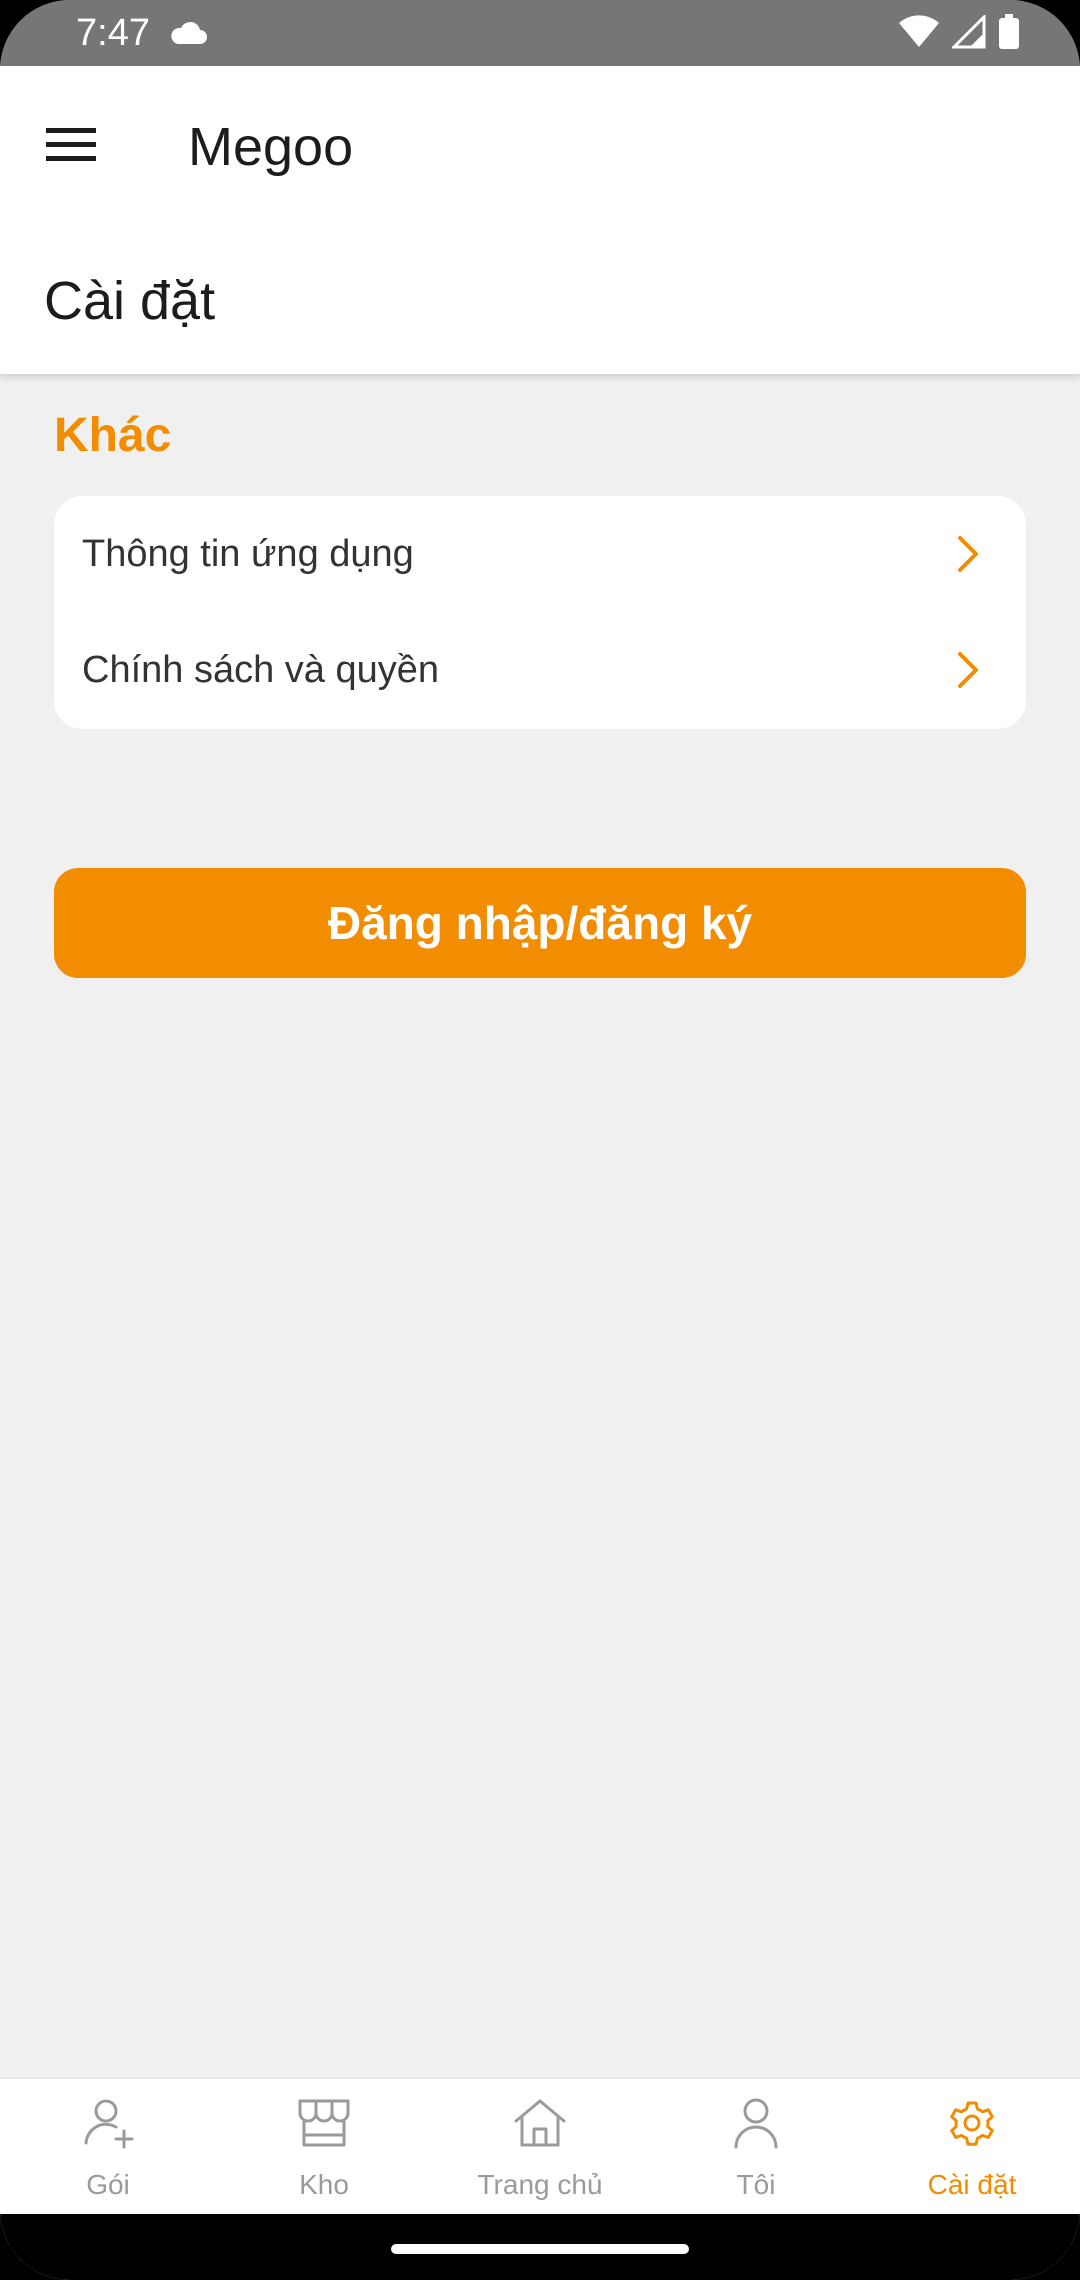 The width and height of the screenshot is (1080, 2280). Describe the element at coordinates (972, 2147) in the screenshot. I see `nav-item-settings: Cài đặt` at that location.